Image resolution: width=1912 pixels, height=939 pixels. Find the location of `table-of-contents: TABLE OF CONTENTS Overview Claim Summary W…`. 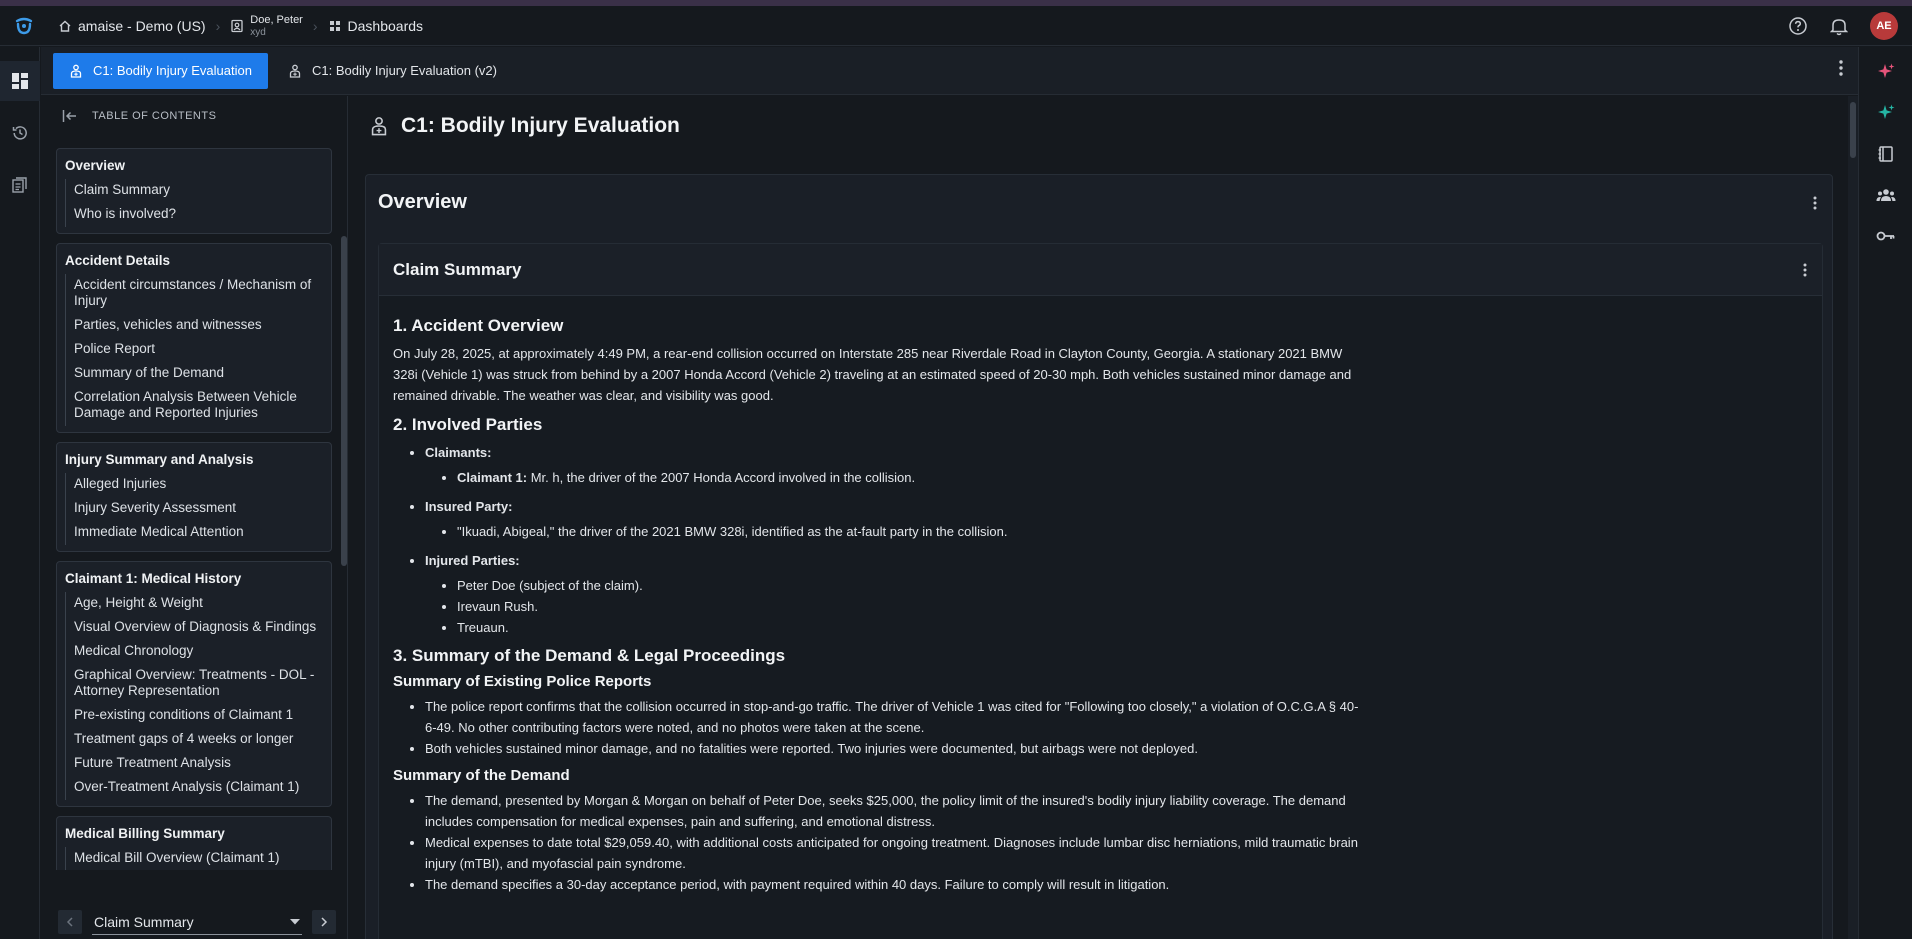

table-of-contents: TABLE OF CONTENTS Overview Claim Summary W… is located at coordinates (198, 517).